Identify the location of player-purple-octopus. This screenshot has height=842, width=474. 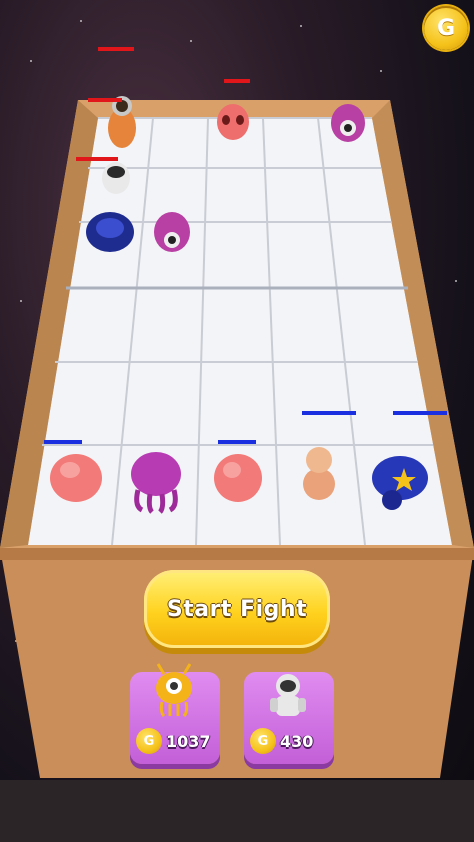
(156, 483).